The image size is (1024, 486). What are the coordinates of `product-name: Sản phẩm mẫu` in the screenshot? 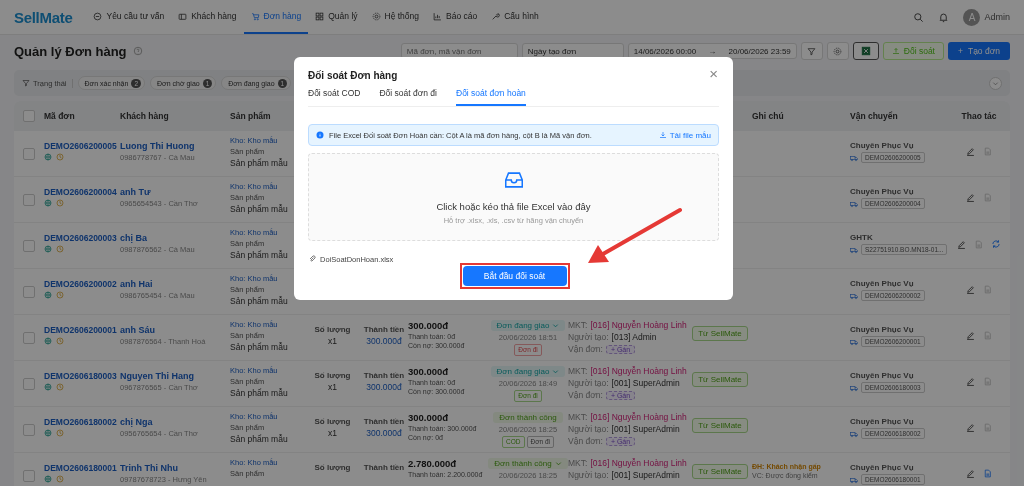 It's located at (259, 393).